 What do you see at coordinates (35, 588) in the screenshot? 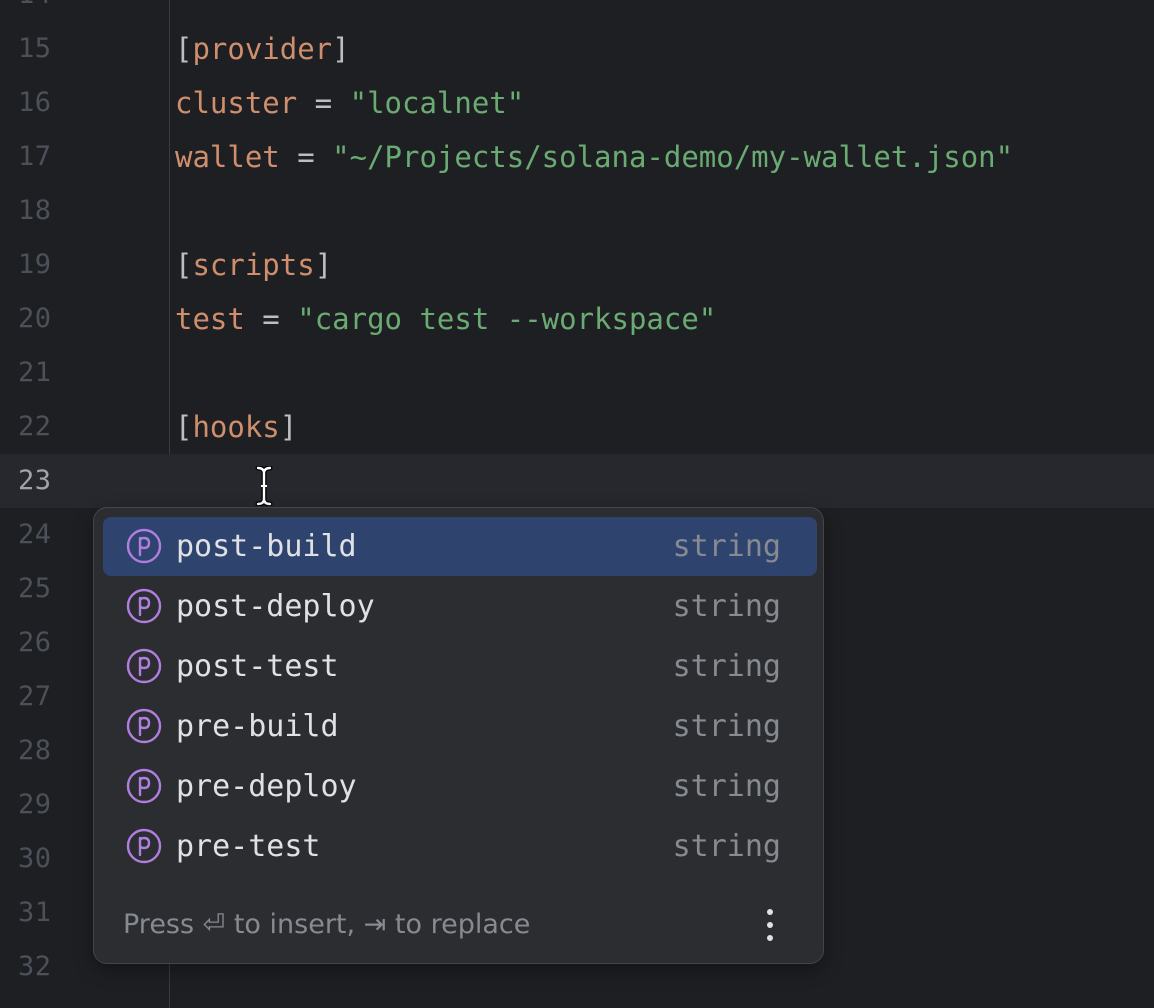
I see `line-number: 25` at bounding box center [35, 588].